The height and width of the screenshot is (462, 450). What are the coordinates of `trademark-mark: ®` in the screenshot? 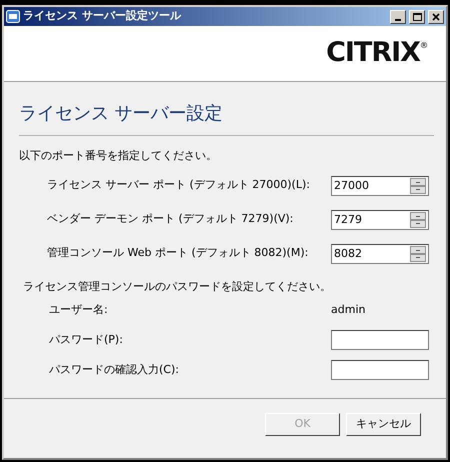 It's located at (424, 45).